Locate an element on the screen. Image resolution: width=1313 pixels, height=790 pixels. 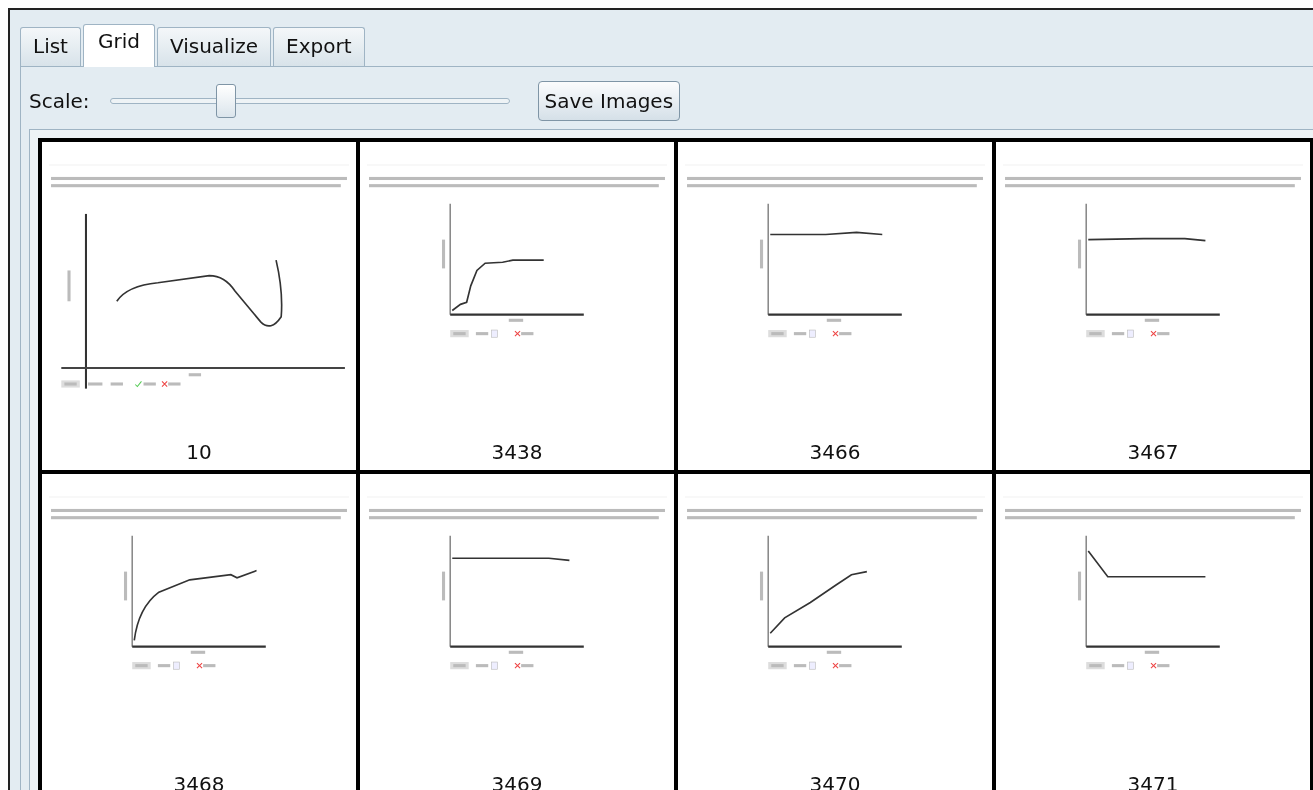
cell-label: 3438 is located at coordinates (517, 453).